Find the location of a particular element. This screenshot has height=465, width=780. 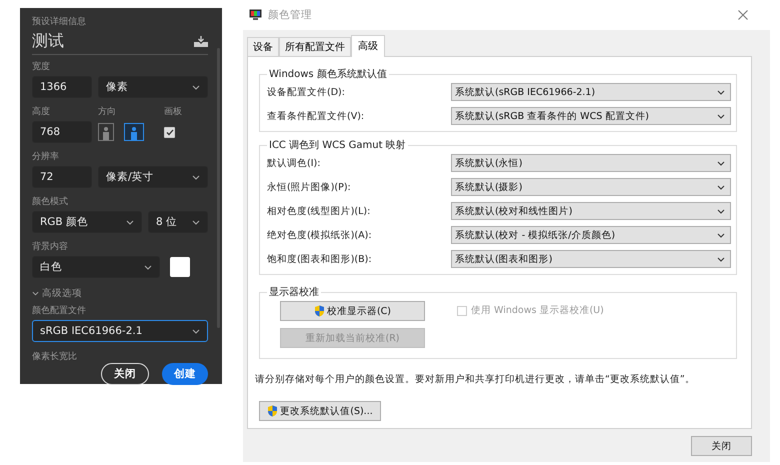

landscape-button is located at coordinates (134, 132).